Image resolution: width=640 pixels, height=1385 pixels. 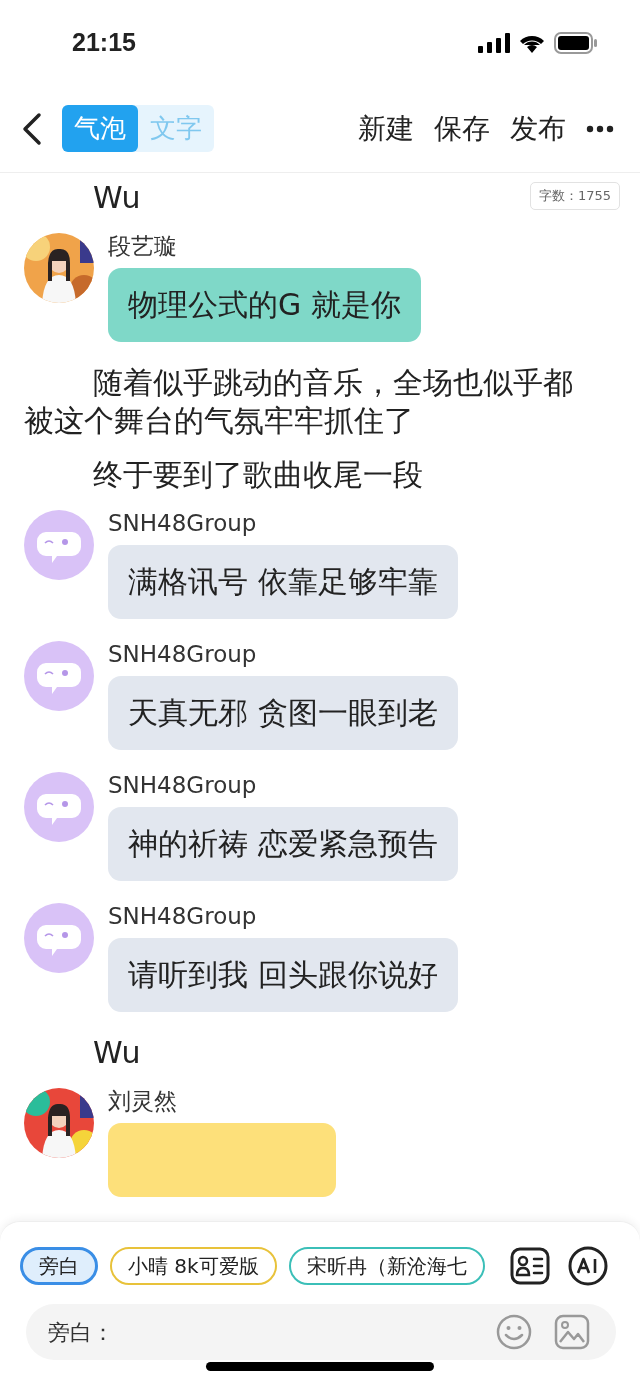 What do you see at coordinates (600, 128) in the screenshot?
I see `more-icon` at bounding box center [600, 128].